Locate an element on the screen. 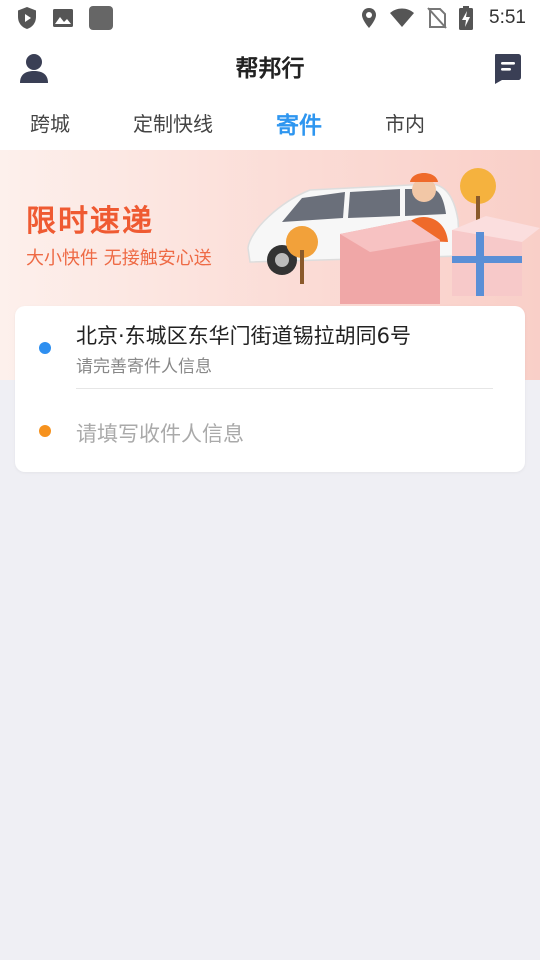  banner-subtitle: 大小快件 无接触安心送 is located at coordinates (119, 258).